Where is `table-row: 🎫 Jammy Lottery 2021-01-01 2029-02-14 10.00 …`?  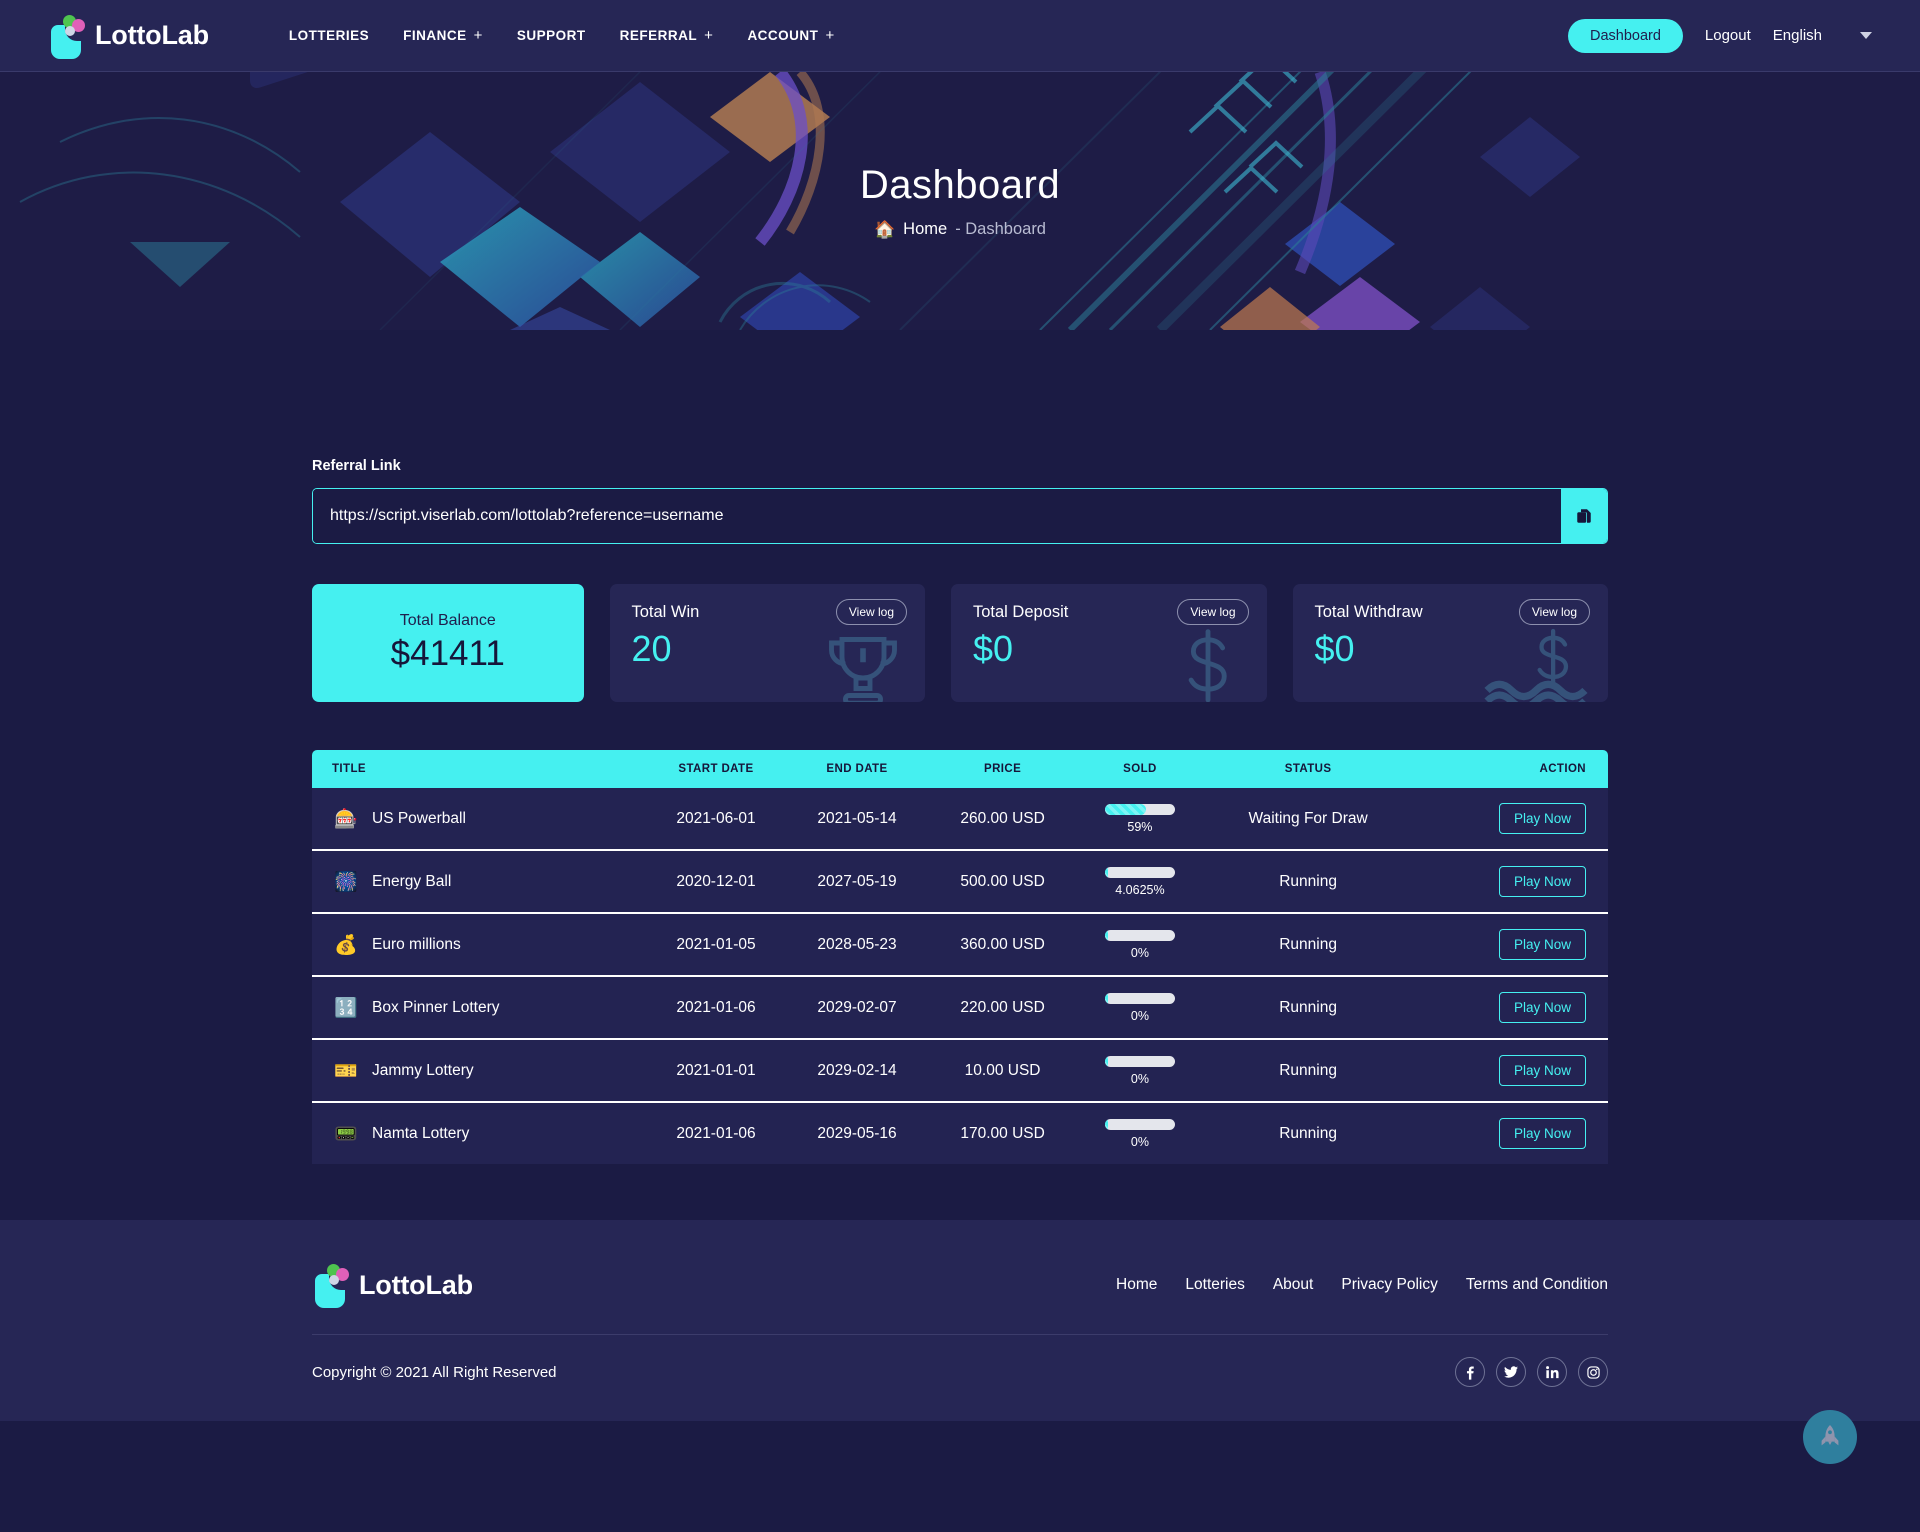 table-row: 🎫 Jammy Lottery 2021-01-01 2029-02-14 10.00 … is located at coordinates (960, 1070).